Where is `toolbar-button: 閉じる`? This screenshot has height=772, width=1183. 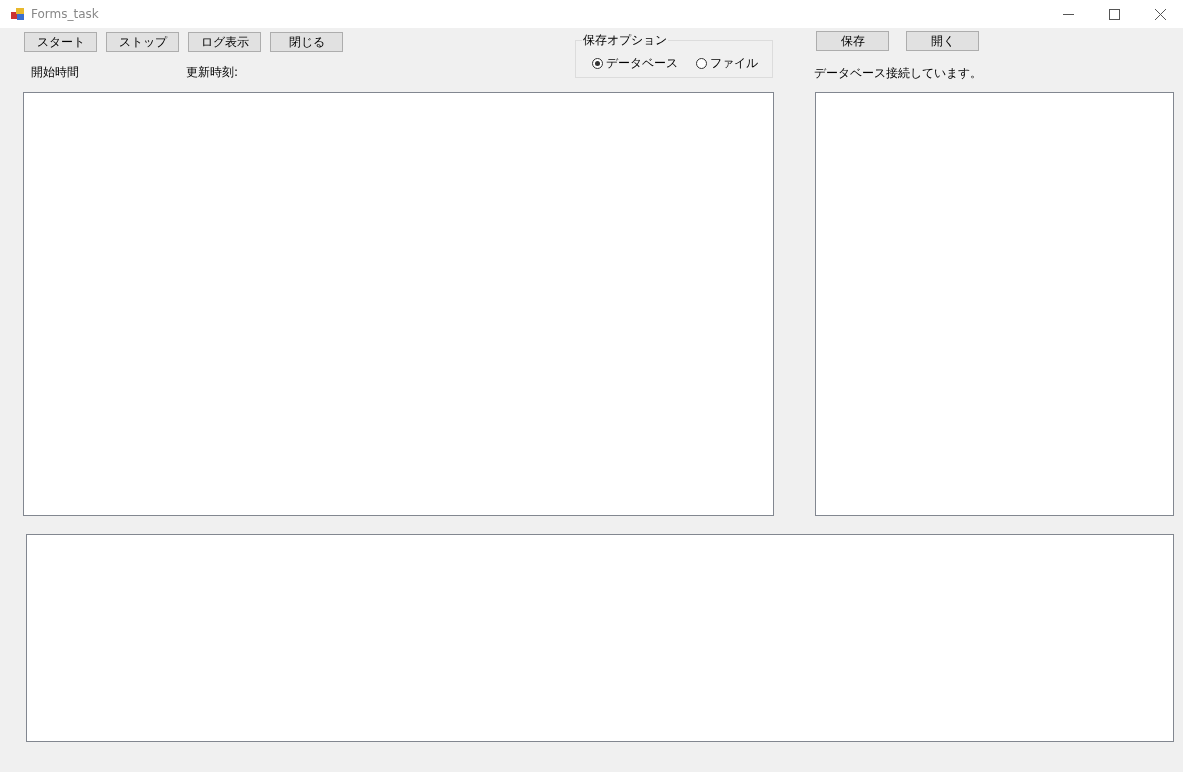
toolbar-button: 閉じる is located at coordinates (306, 42).